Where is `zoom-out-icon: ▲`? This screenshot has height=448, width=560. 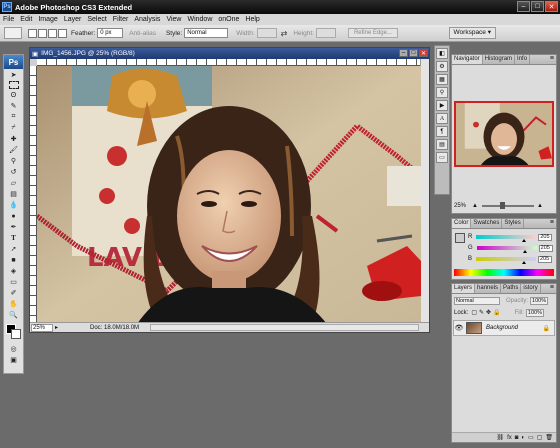 zoom-out-icon: ▲ is located at coordinates (475, 206).